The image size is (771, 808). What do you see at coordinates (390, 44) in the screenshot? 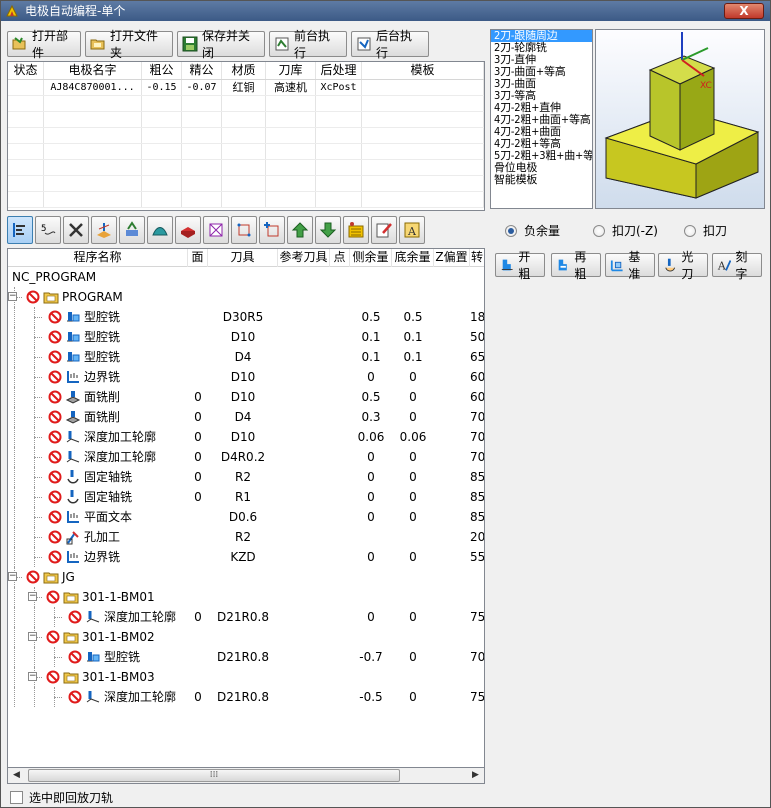
I see `background-run-button: 后台执行` at bounding box center [390, 44].